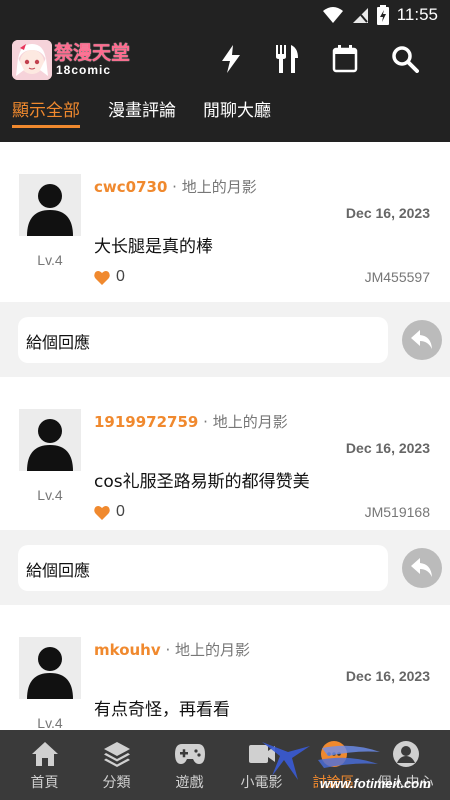  I want to click on nav-label: 個人中心, so click(405, 783).